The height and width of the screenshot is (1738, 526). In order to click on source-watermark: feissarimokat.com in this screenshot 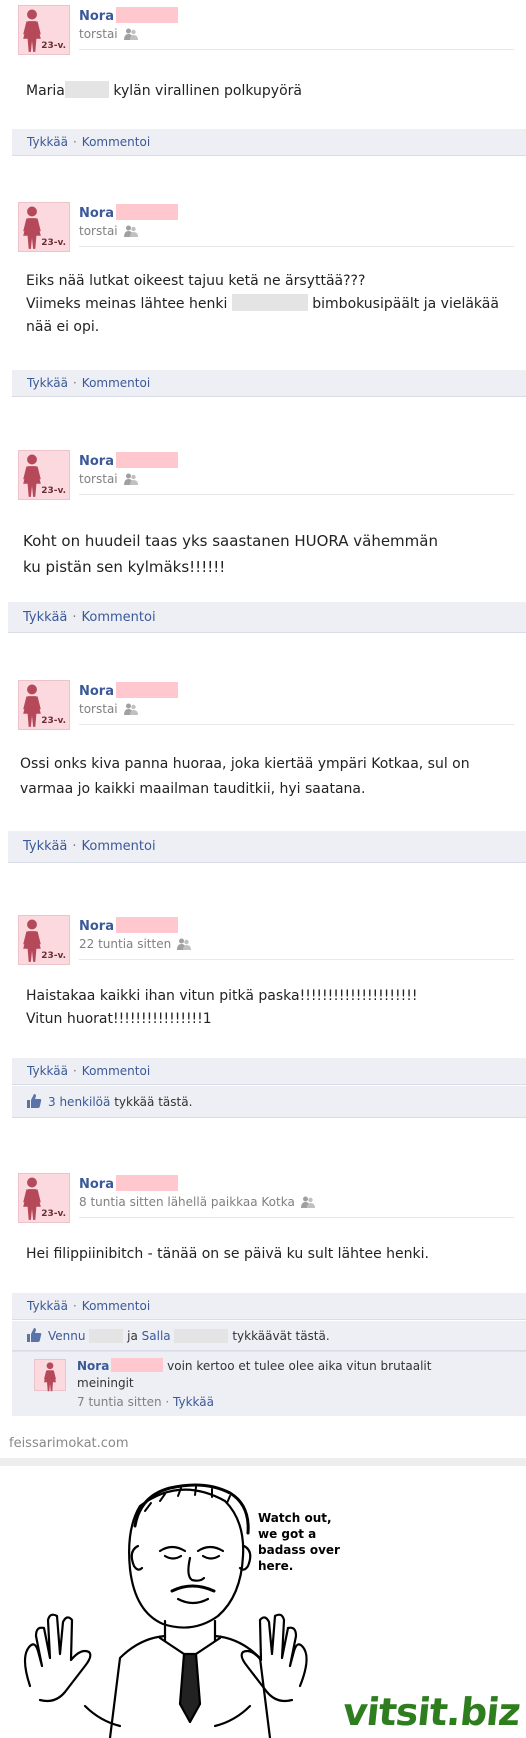, I will do `click(69, 1443)`.